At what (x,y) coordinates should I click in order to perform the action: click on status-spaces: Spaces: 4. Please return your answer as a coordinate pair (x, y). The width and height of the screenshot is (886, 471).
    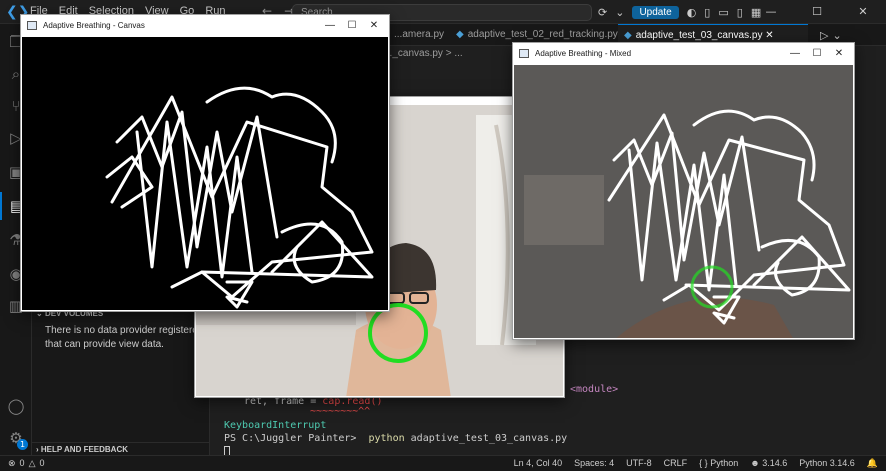
    Looking at the image, I should click on (594, 463).